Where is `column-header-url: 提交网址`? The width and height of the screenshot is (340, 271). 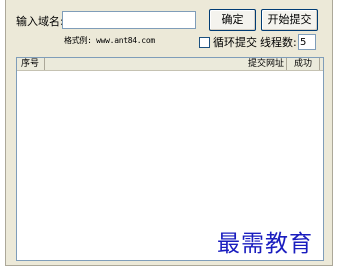
column-header-url: 提交网址 is located at coordinates (166, 64).